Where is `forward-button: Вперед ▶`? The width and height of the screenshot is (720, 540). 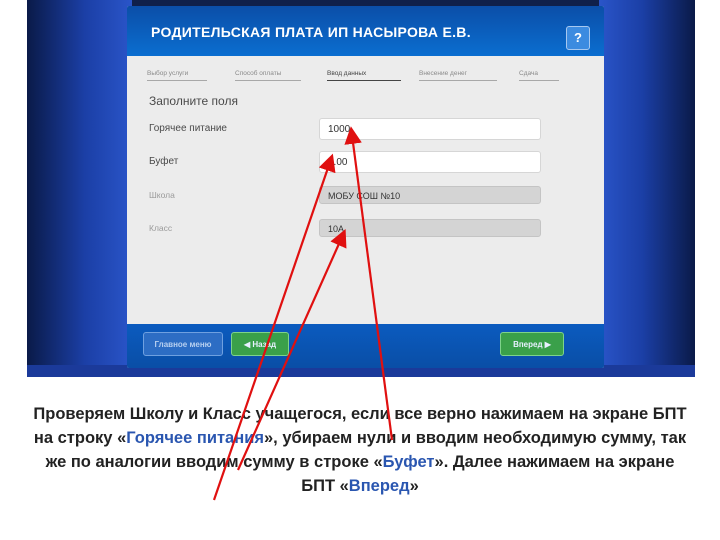 forward-button: Вперед ▶ is located at coordinates (532, 344).